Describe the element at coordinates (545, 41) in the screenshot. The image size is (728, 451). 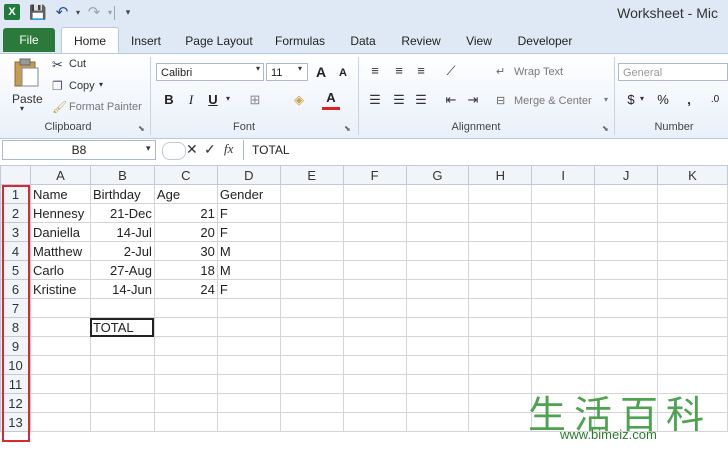
I see `tab-developer: Developer` at that location.